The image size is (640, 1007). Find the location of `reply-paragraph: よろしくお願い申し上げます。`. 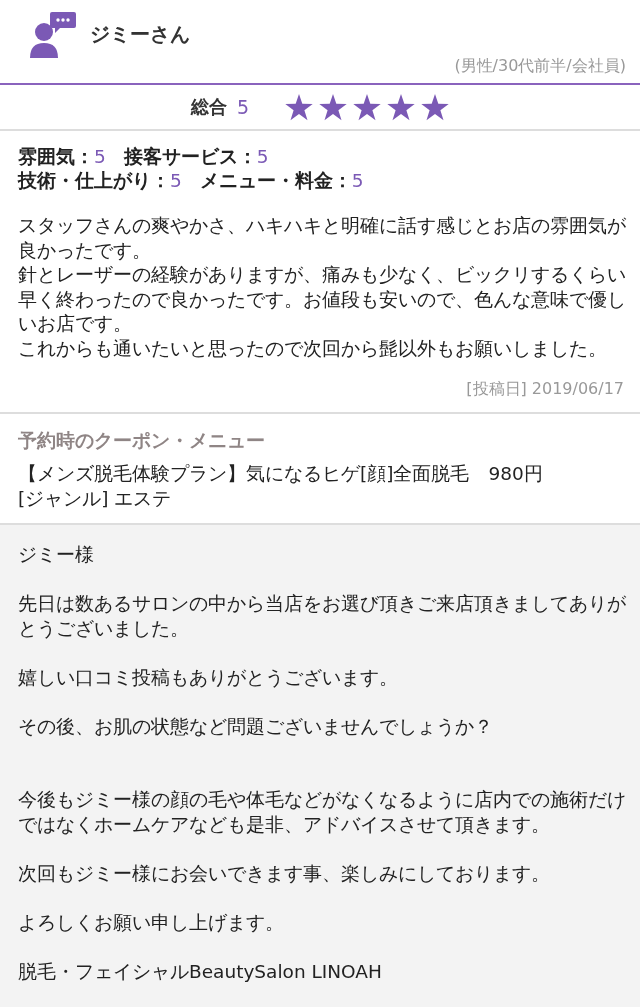

reply-paragraph: よろしくお願い申し上げます。 is located at coordinates (151, 922).